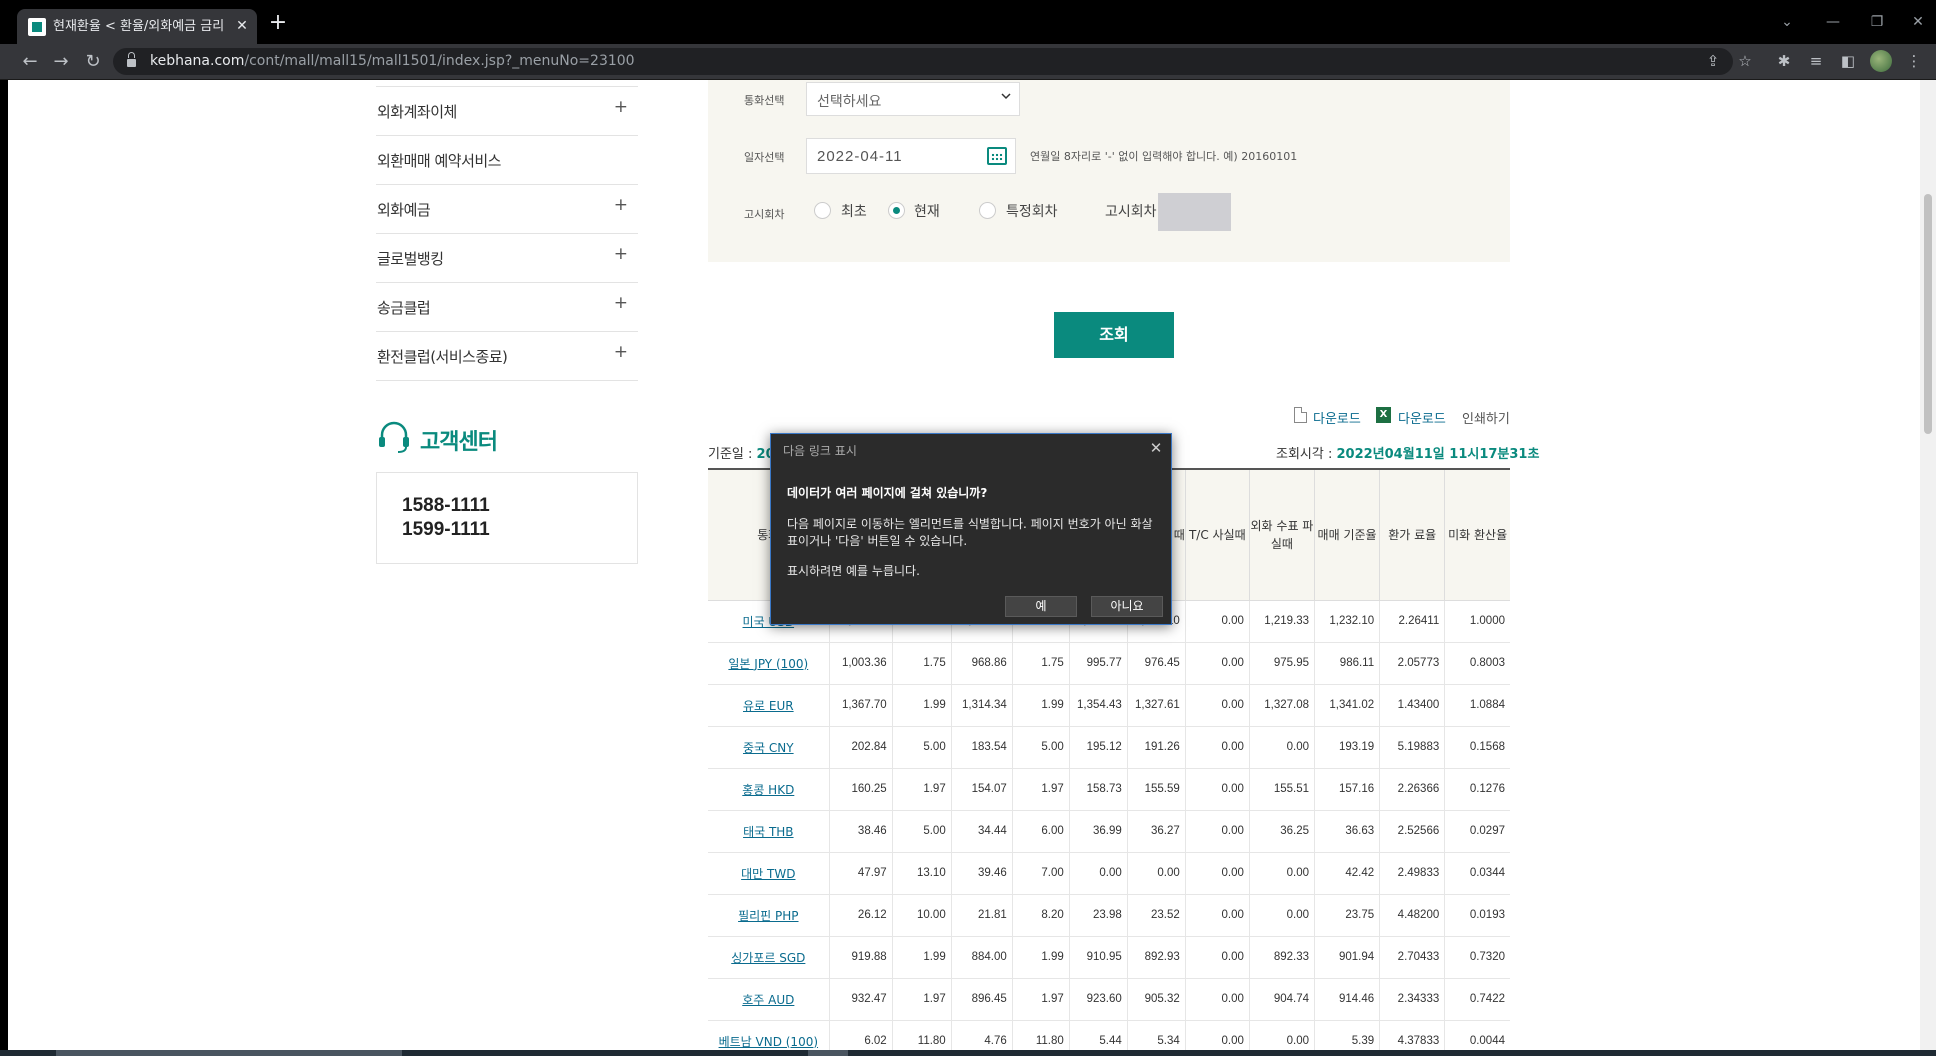 The width and height of the screenshot is (1936, 1056). I want to click on excel-icon: X, so click(1383, 415).